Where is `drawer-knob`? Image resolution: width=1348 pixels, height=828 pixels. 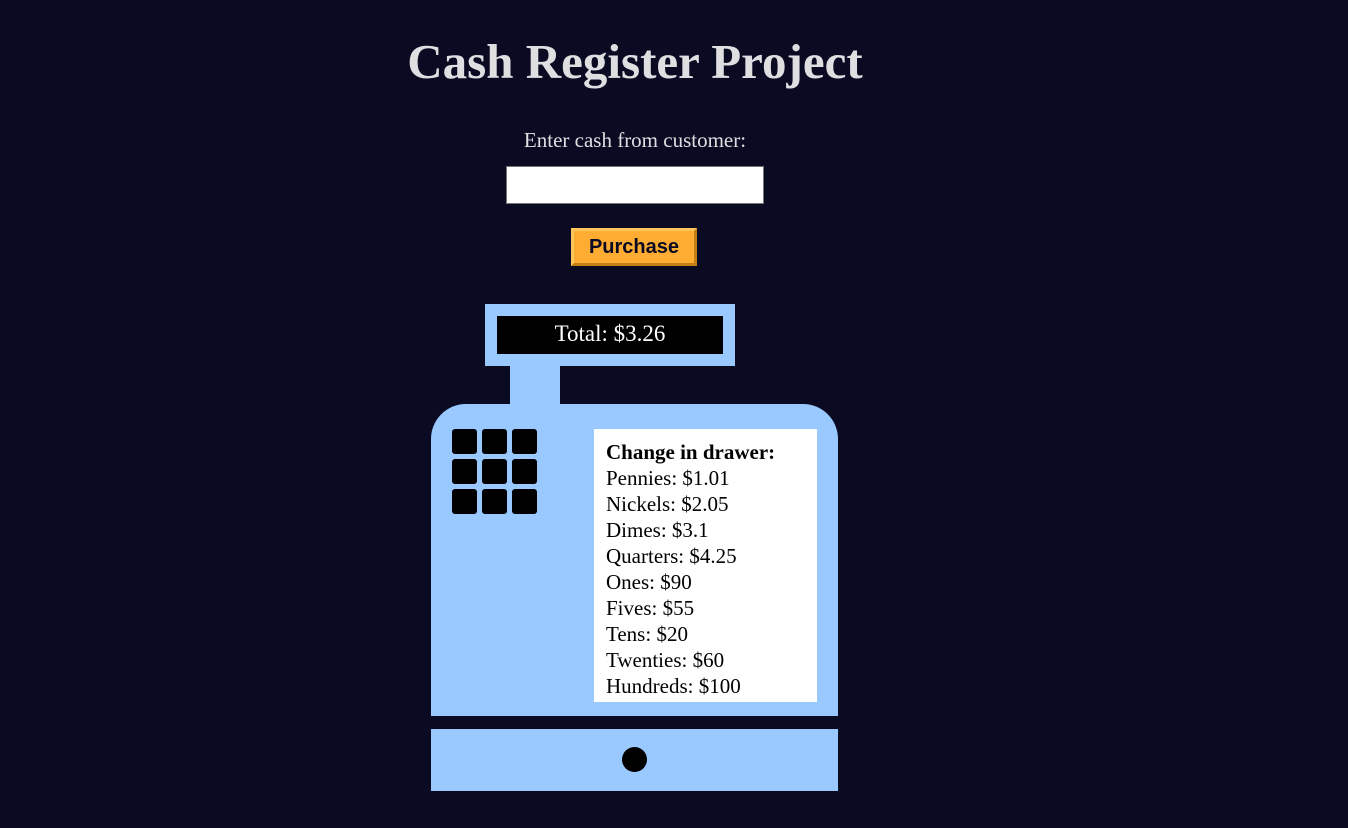 drawer-knob is located at coordinates (634, 759).